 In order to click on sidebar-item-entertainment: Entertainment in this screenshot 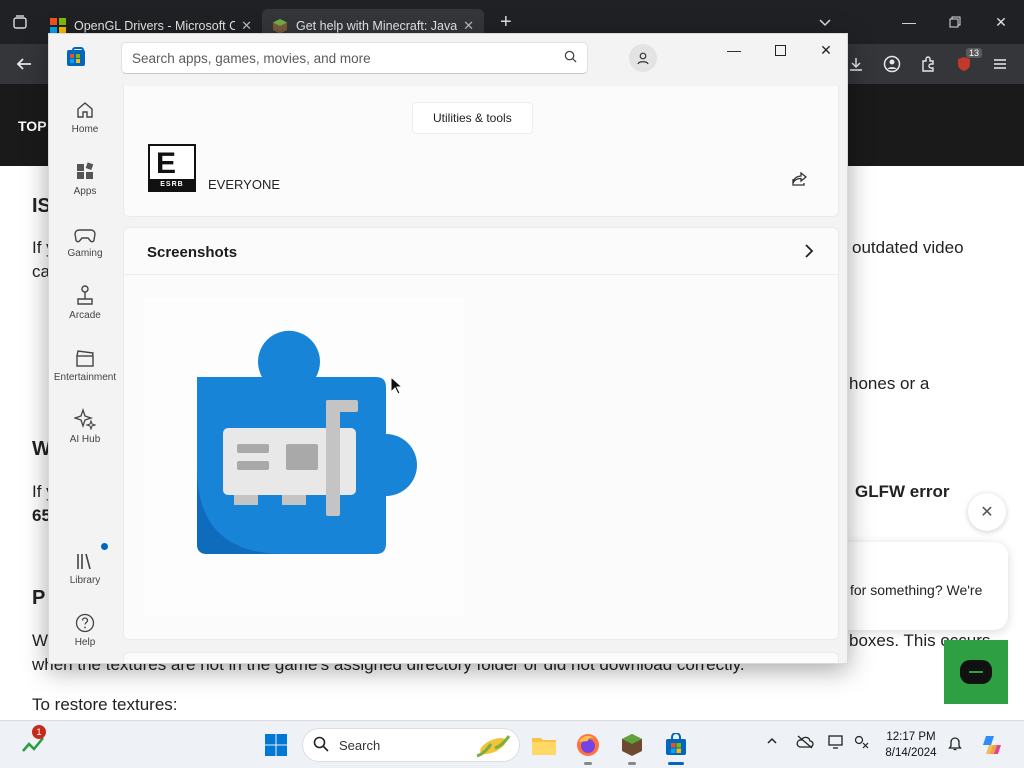, I will do `click(85, 368)`.